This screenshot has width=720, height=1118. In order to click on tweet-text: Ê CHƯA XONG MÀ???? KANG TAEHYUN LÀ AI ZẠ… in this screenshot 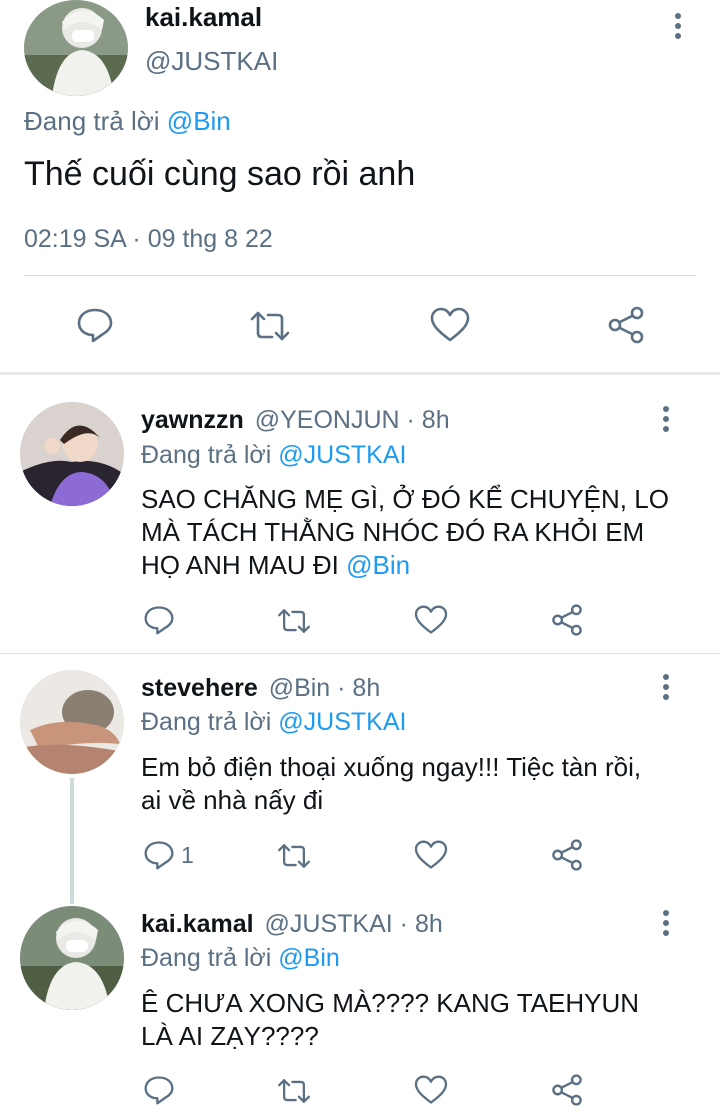, I will do `click(390, 1019)`.